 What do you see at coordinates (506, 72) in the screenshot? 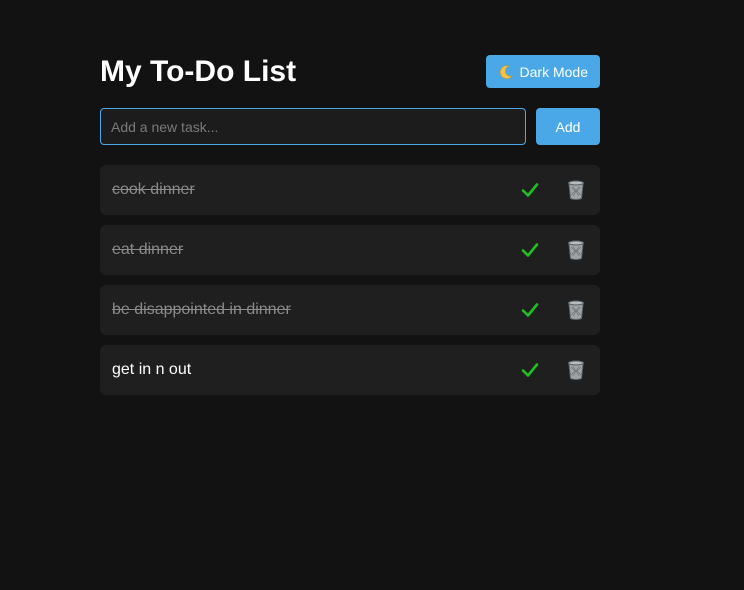
I see `moon-icon` at bounding box center [506, 72].